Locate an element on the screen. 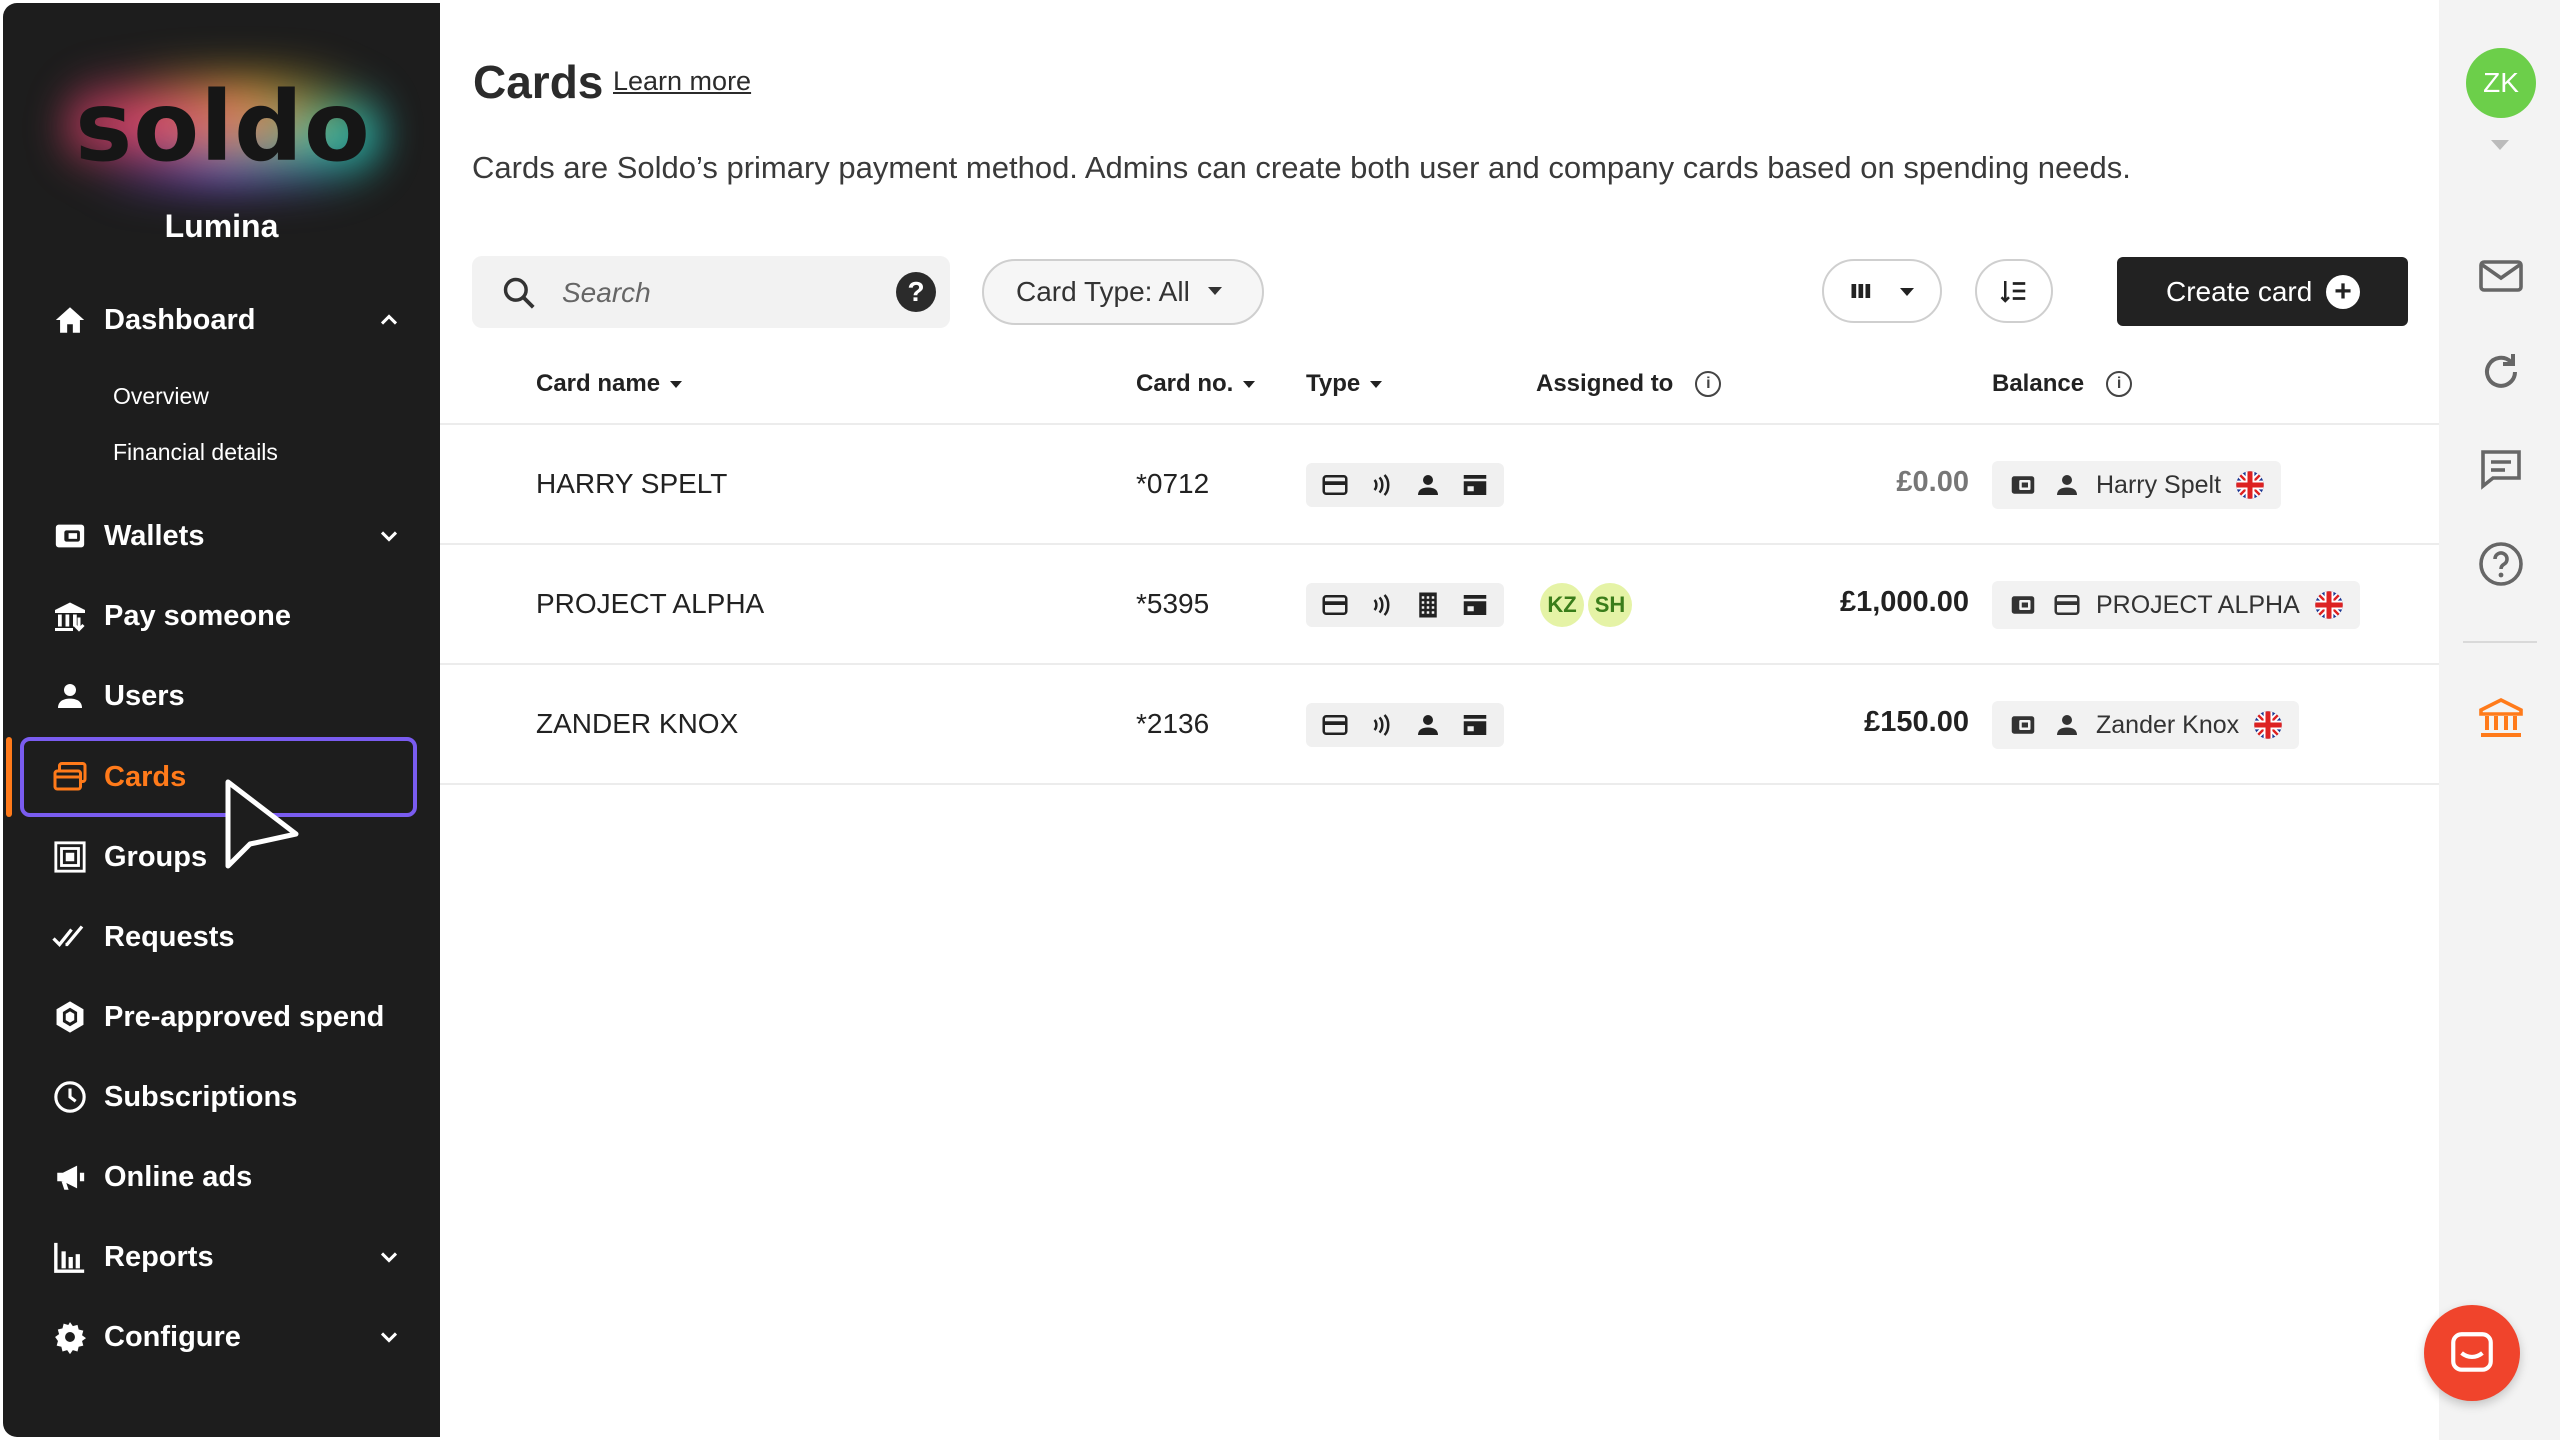 The height and width of the screenshot is (1440, 2560). plus-circle-icon: + is located at coordinates (2343, 292).